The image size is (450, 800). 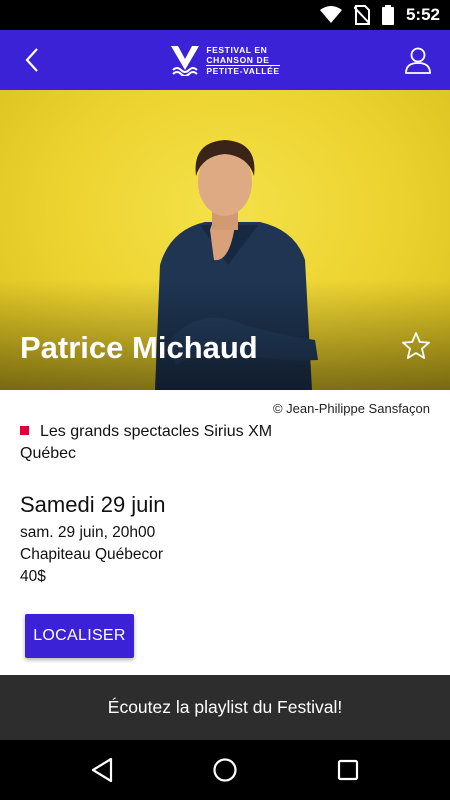 I want to click on photo-credit: © Jean-Philippe Sansfaçon, so click(x=351, y=408).